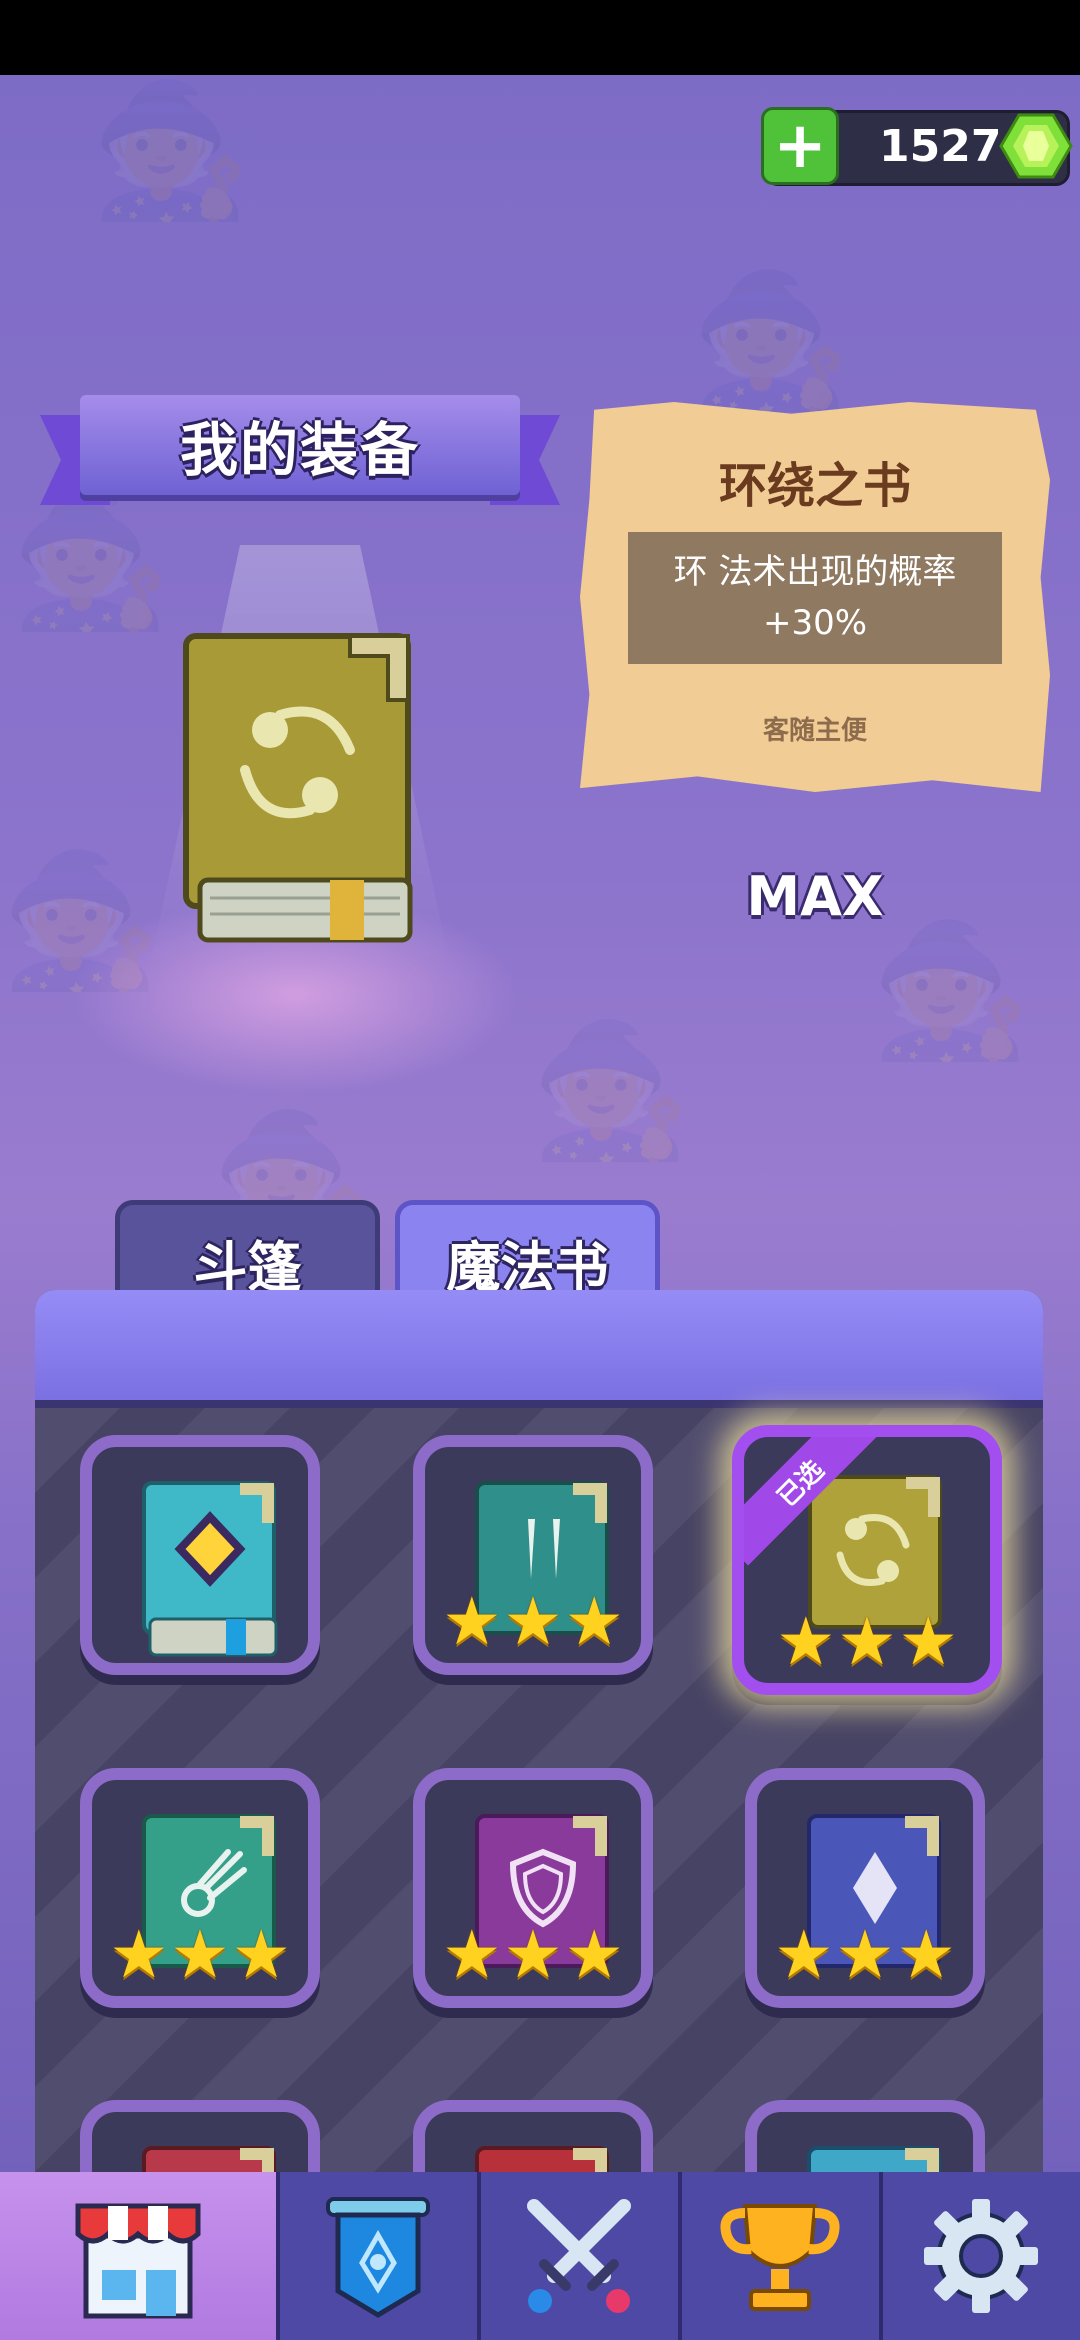 The width and height of the screenshot is (1080, 2340). I want to click on item-bonus: +30%, so click(815, 623).